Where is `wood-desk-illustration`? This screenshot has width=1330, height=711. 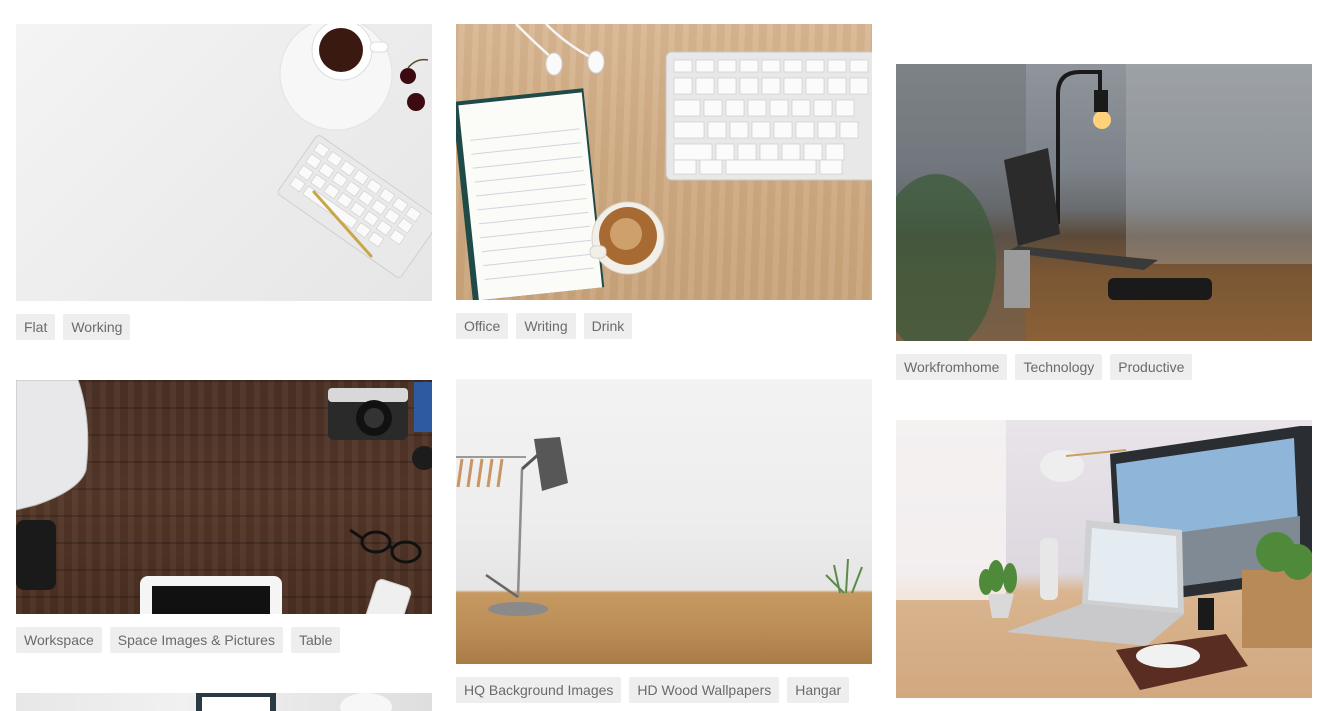
wood-desk-illustration is located at coordinates (664, 162).